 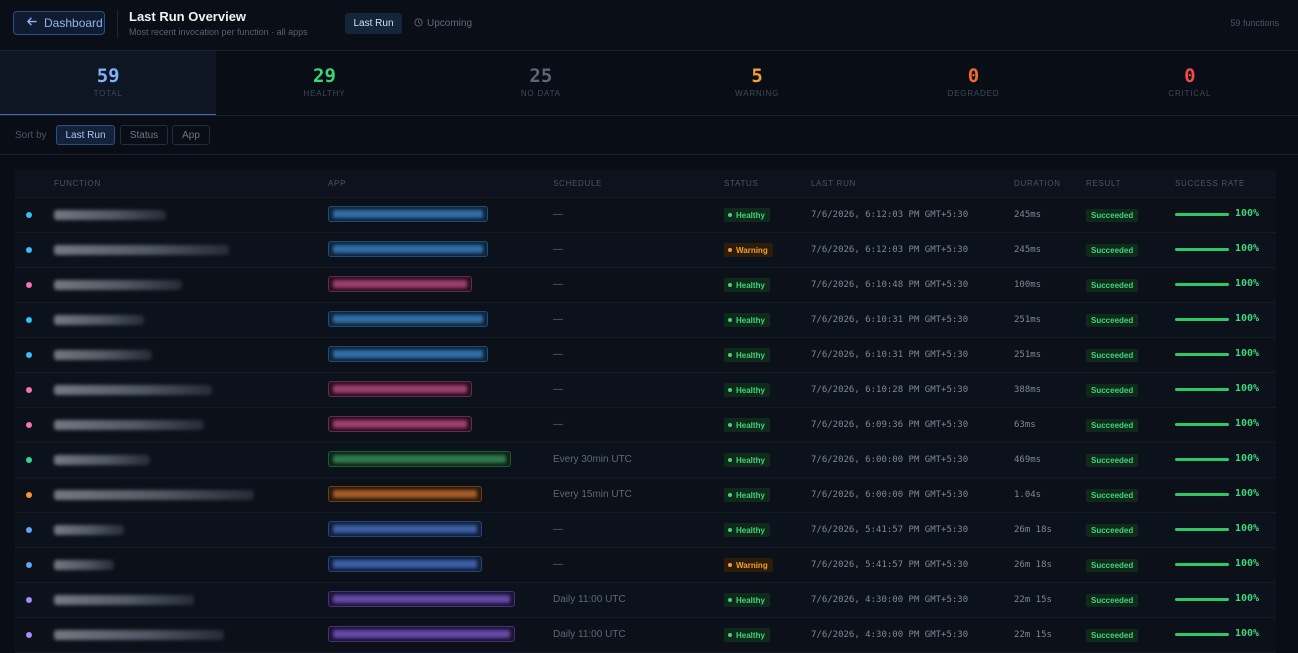 I want to click on last-run-cell: 7/6/2026, 6:12:03 PM GMT+5:30, so click(x=890, y=215).